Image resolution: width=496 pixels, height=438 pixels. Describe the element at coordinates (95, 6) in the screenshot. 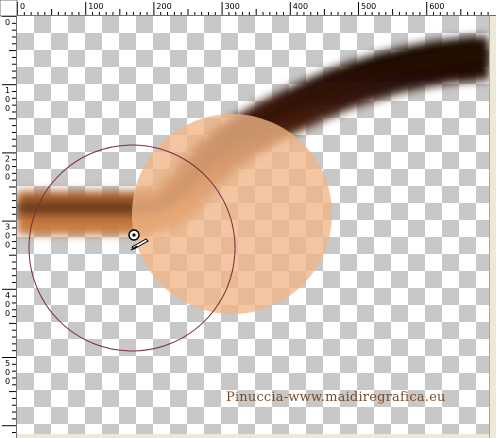

I see `ruler-top-label: 100` at that location.